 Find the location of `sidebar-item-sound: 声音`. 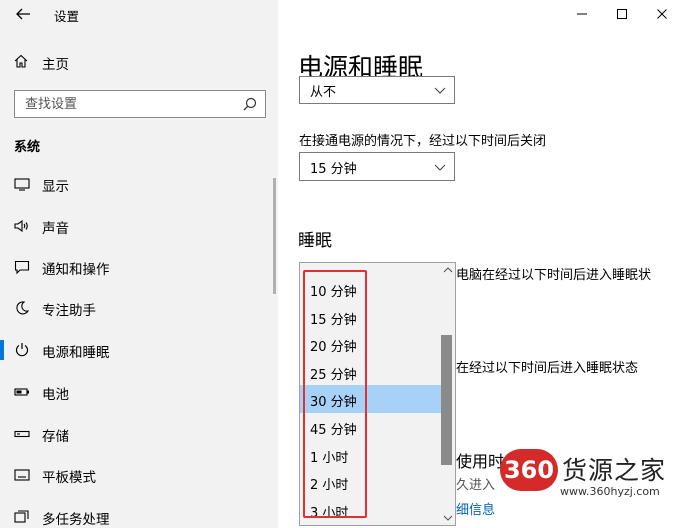

sidebar-item-sound: 声音 is located at coordinates (139, 226).